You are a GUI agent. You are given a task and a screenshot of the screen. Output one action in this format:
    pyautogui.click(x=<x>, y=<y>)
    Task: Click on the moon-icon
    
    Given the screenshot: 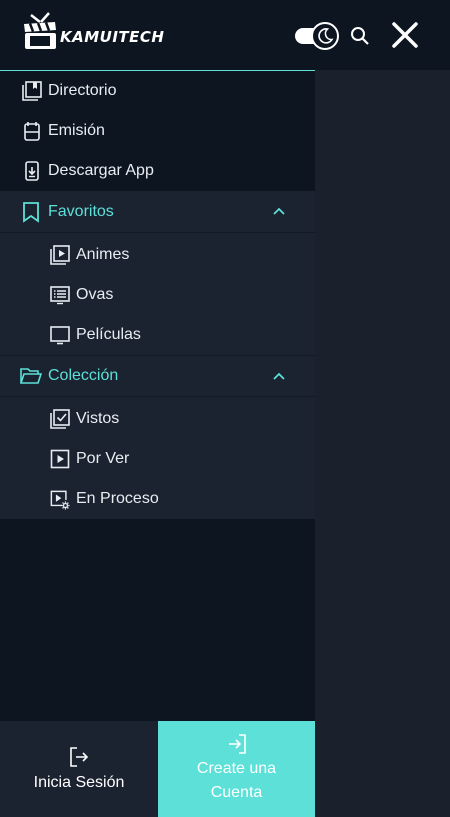 What is the action you would take?
    pyautogui.click(x=326, y=36)
    